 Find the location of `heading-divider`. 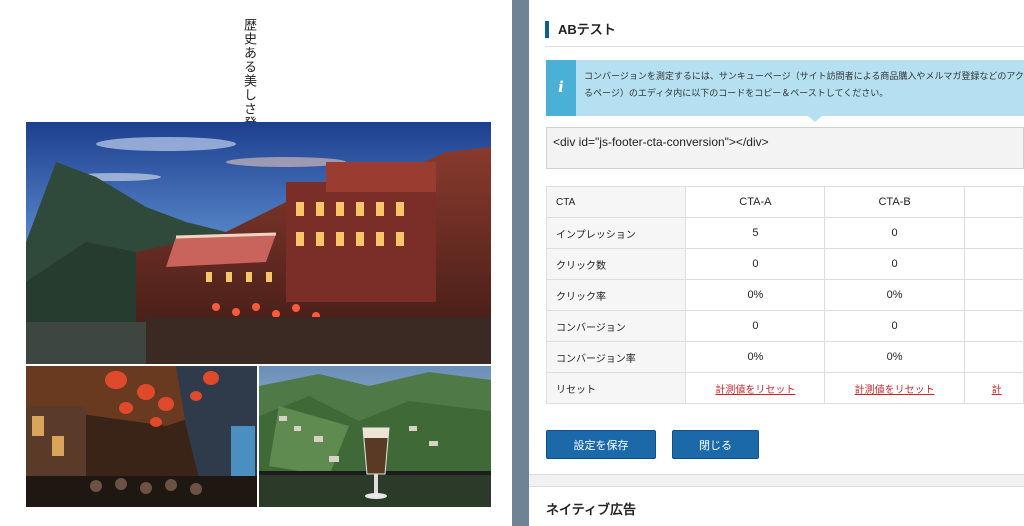

heading-divider is located at coordinates (784, 46).